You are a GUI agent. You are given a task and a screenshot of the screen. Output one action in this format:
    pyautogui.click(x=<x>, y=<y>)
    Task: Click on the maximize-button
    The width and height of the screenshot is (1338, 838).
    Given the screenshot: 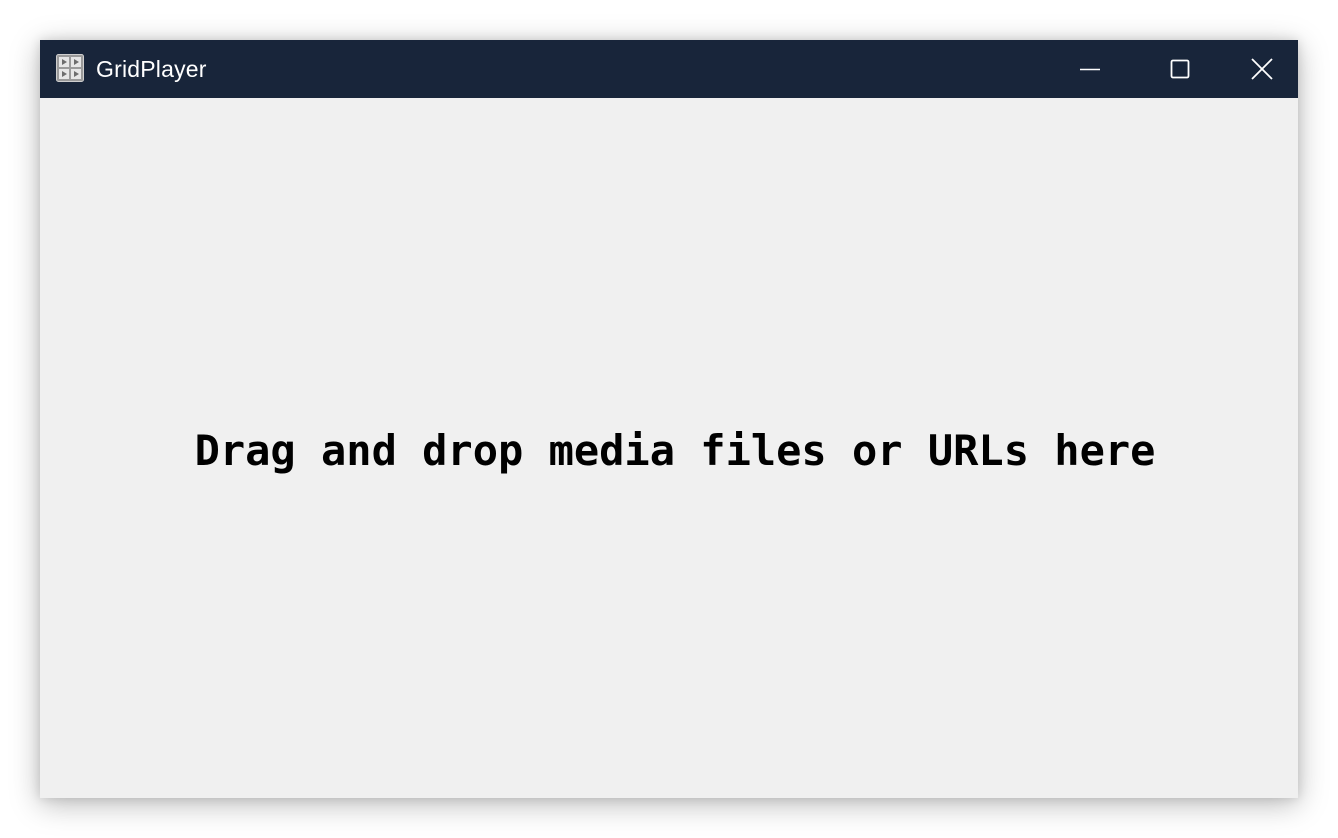 What is the action you would take?
    pyautogui.click(x=1180, y=69)
    